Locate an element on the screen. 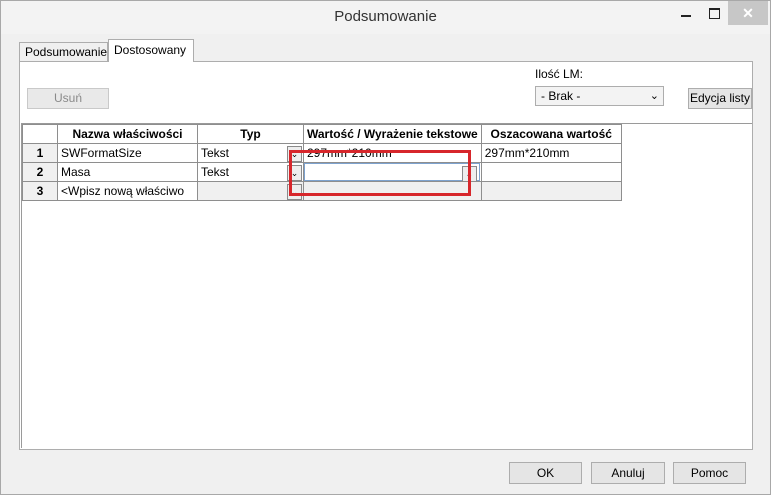 The height and width of the screenshot is (495, 771). close-icon: ✕ is located at coordinates (748, 12).